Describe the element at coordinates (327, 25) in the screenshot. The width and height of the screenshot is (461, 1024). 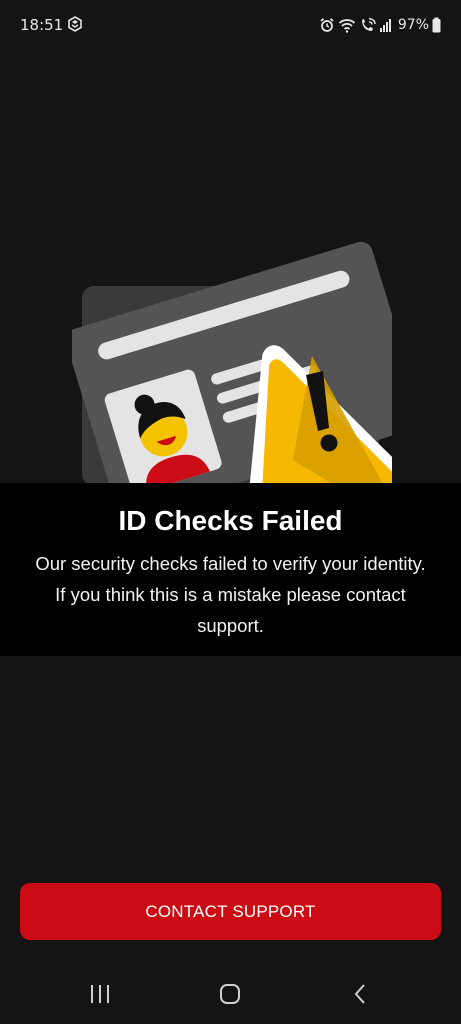
I see `alarm-icon` at that location.